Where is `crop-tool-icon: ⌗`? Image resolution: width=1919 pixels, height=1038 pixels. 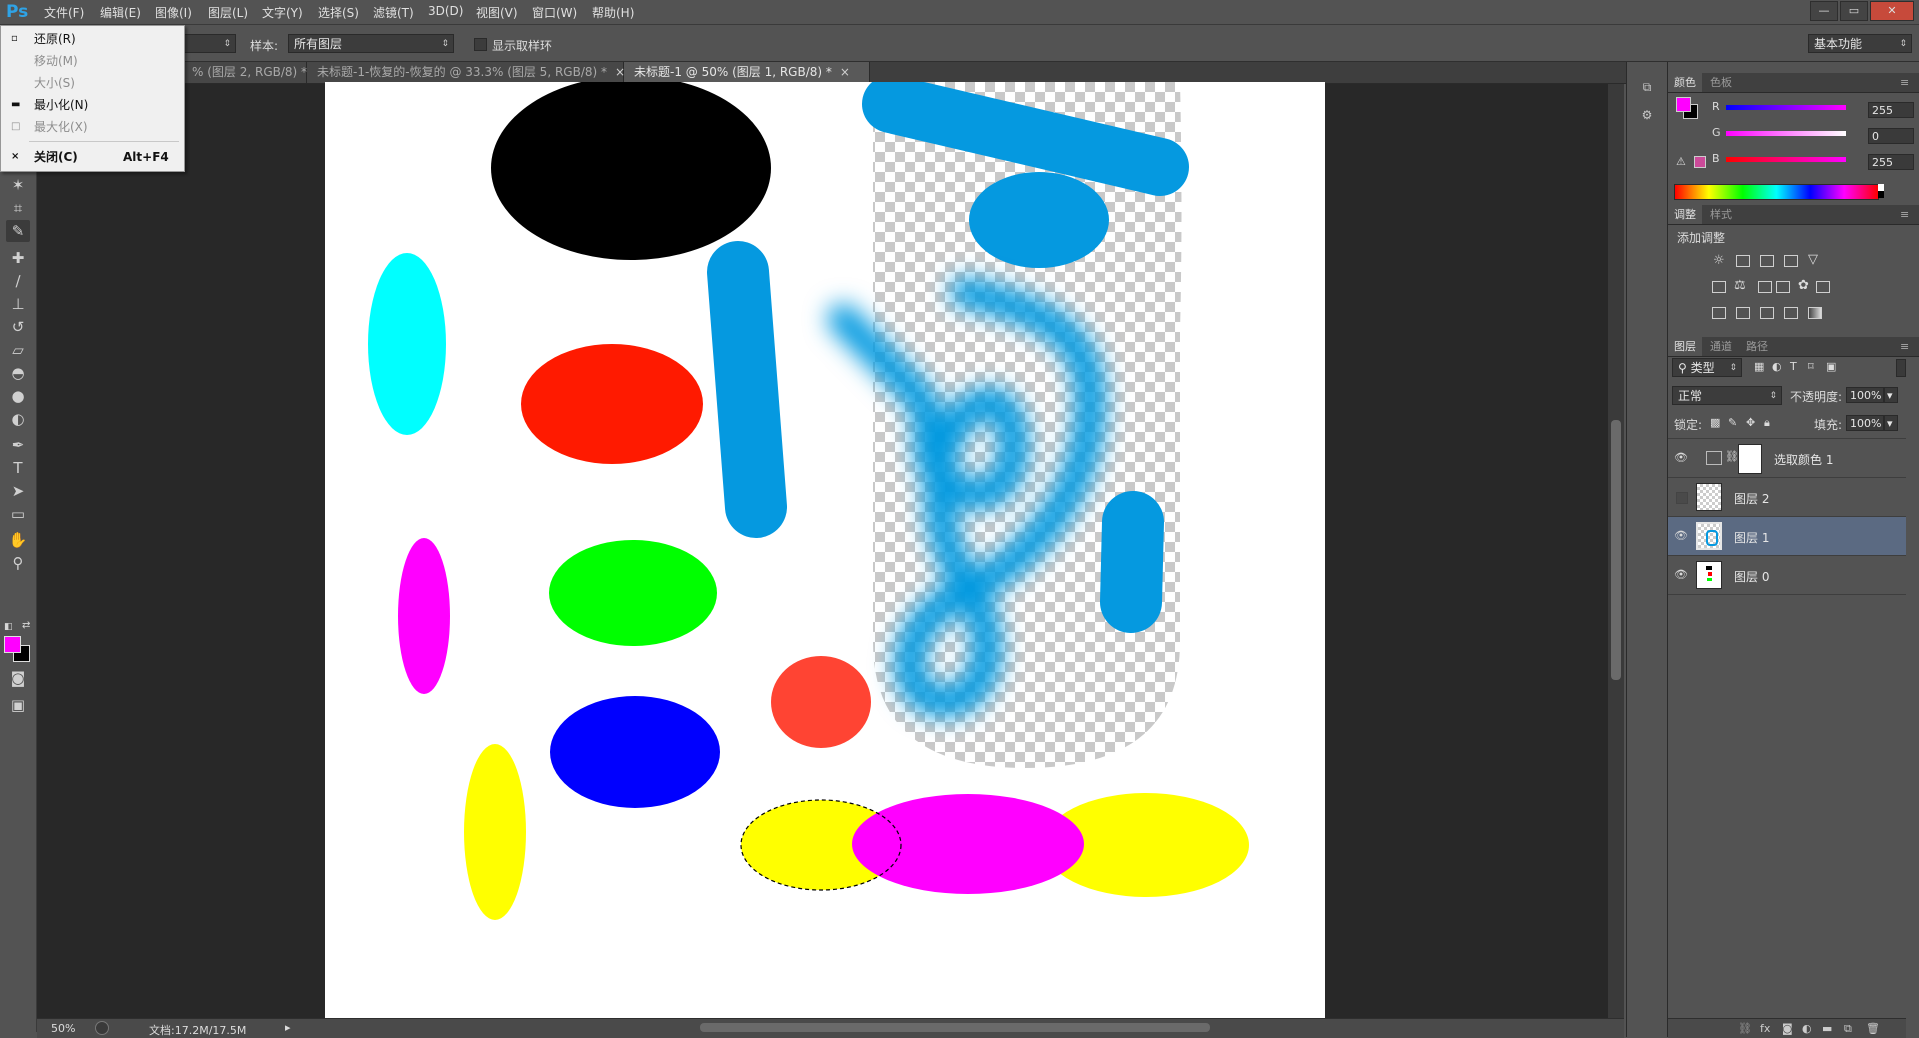
crop-tool-icon: ⌗ is located at coordinates (18, 208).